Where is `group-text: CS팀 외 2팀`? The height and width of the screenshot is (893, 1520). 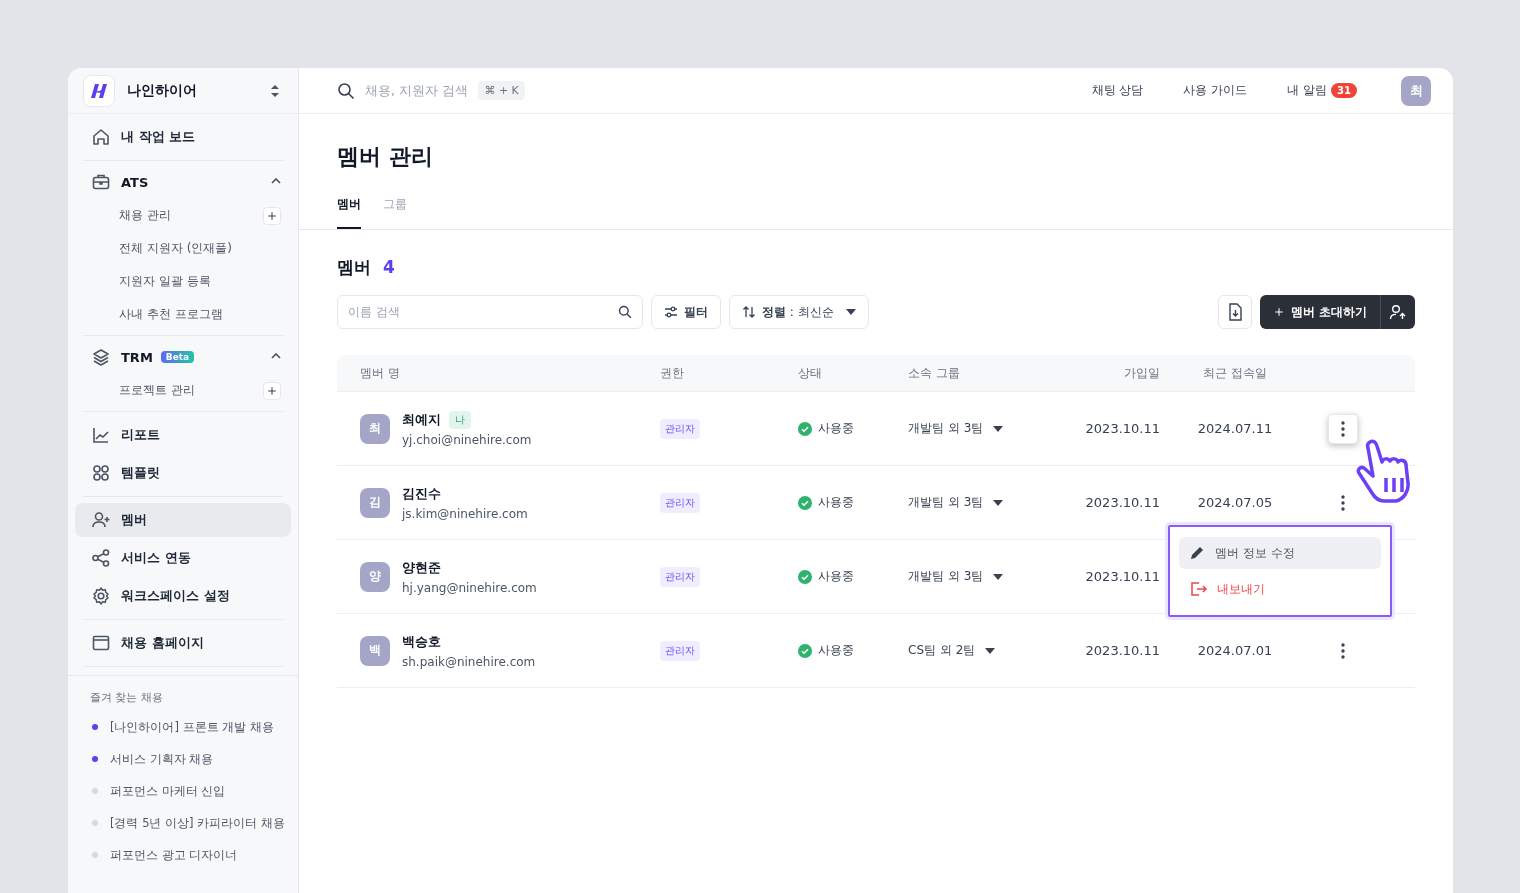 group-text: CS팀 외 2팀 is located at coordinates (942, 650).